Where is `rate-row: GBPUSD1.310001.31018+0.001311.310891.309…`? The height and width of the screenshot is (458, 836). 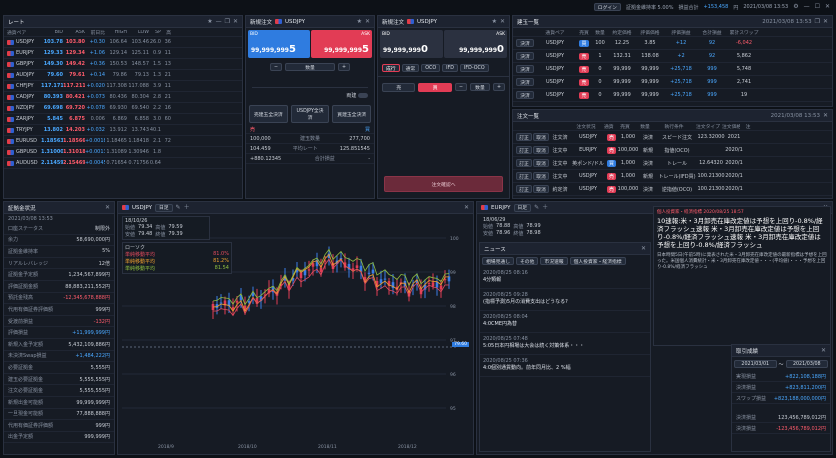 rate-row: GBPUSD1.310001.31018+0.001311.310891.309… is located at coordinates (123, 152).